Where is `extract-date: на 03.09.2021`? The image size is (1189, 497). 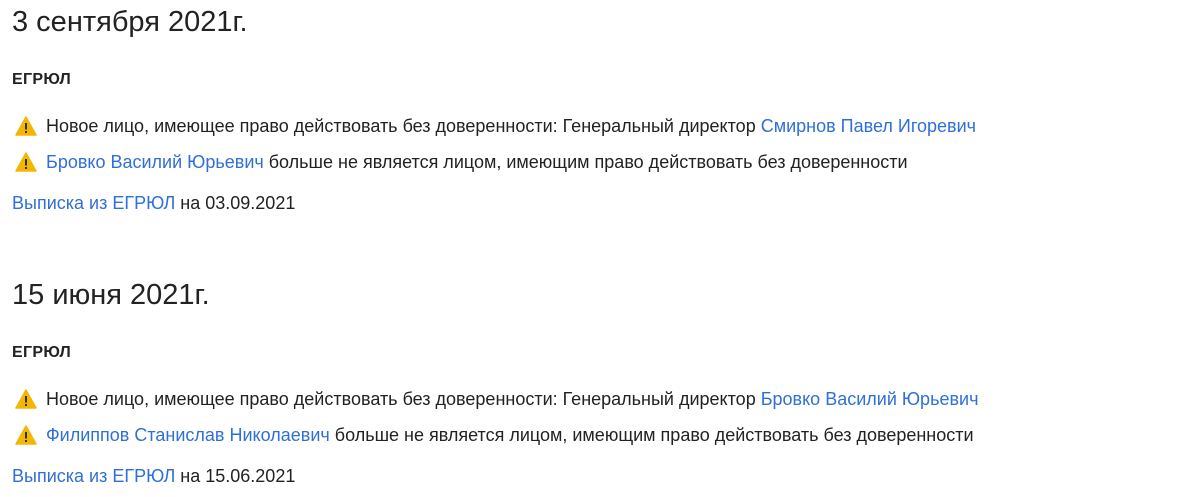
extract-date: на 03.09.2021 is located at coordinates (235, 203).